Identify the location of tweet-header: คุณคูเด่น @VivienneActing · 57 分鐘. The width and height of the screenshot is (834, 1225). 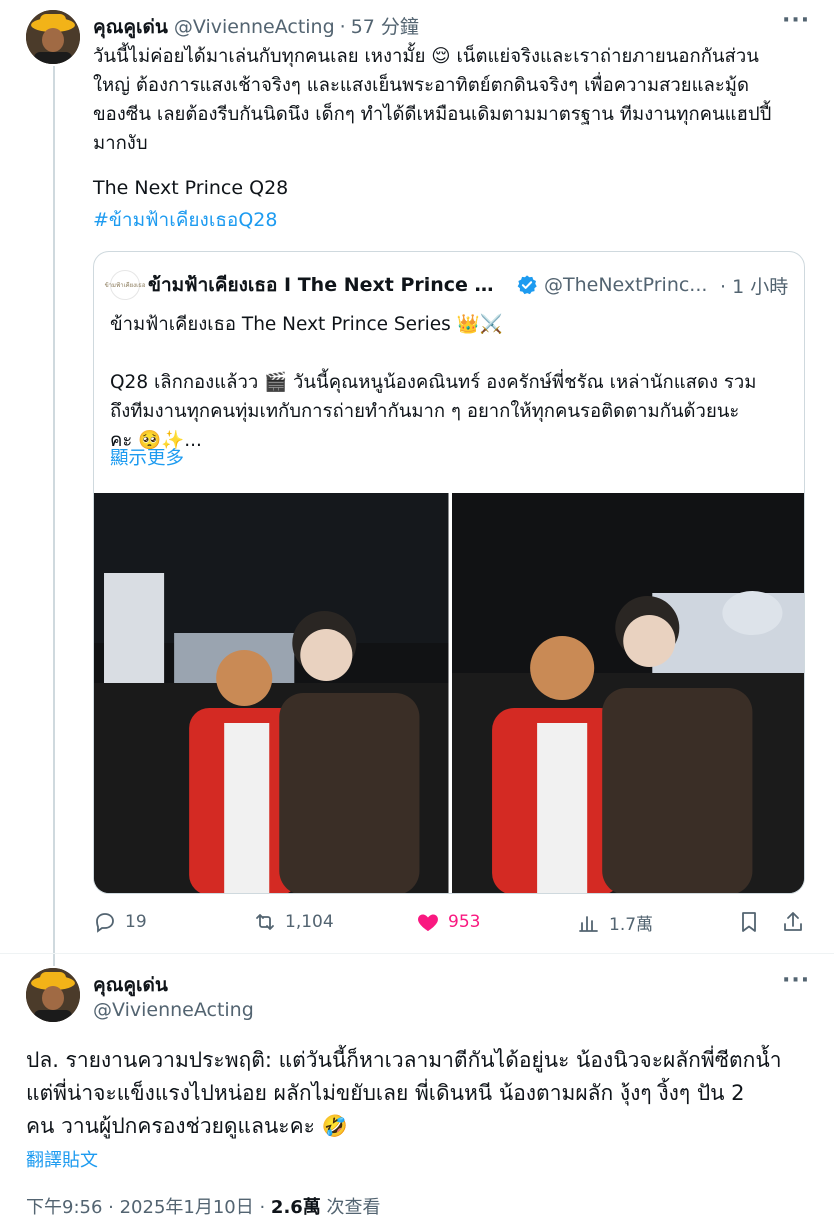
(256, 27).